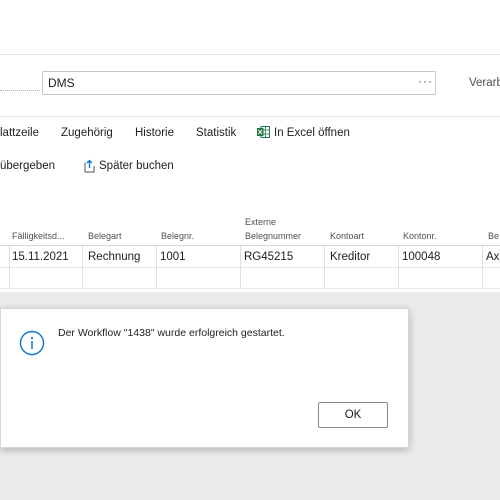 This screenshot has height=500, width=500. I want to click on cell-externe-belegnummer: RG45215, so click(268, 257).